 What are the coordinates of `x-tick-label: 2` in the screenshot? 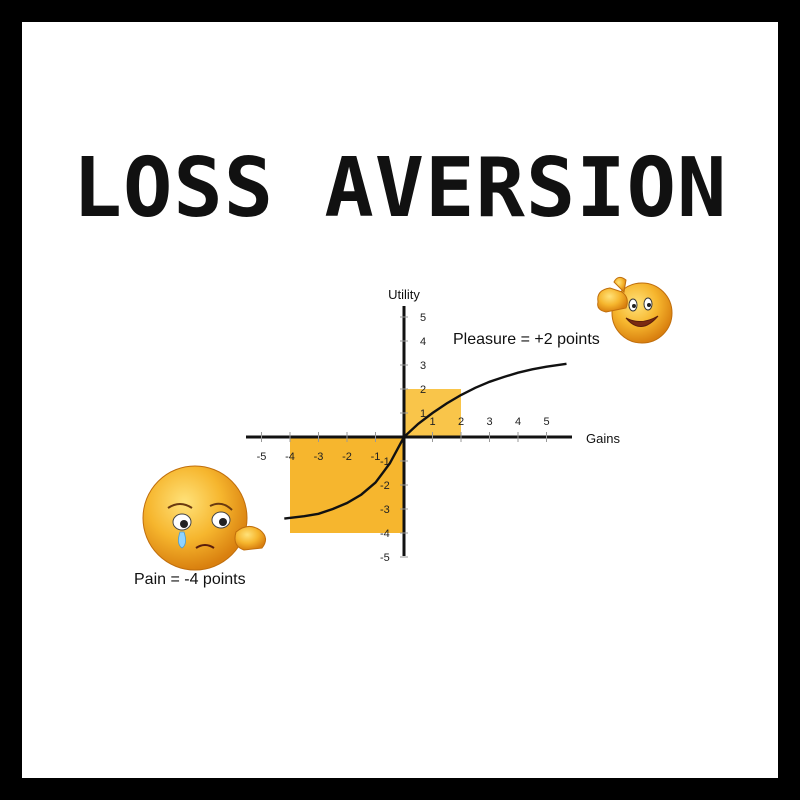 It's located at (461, 422).